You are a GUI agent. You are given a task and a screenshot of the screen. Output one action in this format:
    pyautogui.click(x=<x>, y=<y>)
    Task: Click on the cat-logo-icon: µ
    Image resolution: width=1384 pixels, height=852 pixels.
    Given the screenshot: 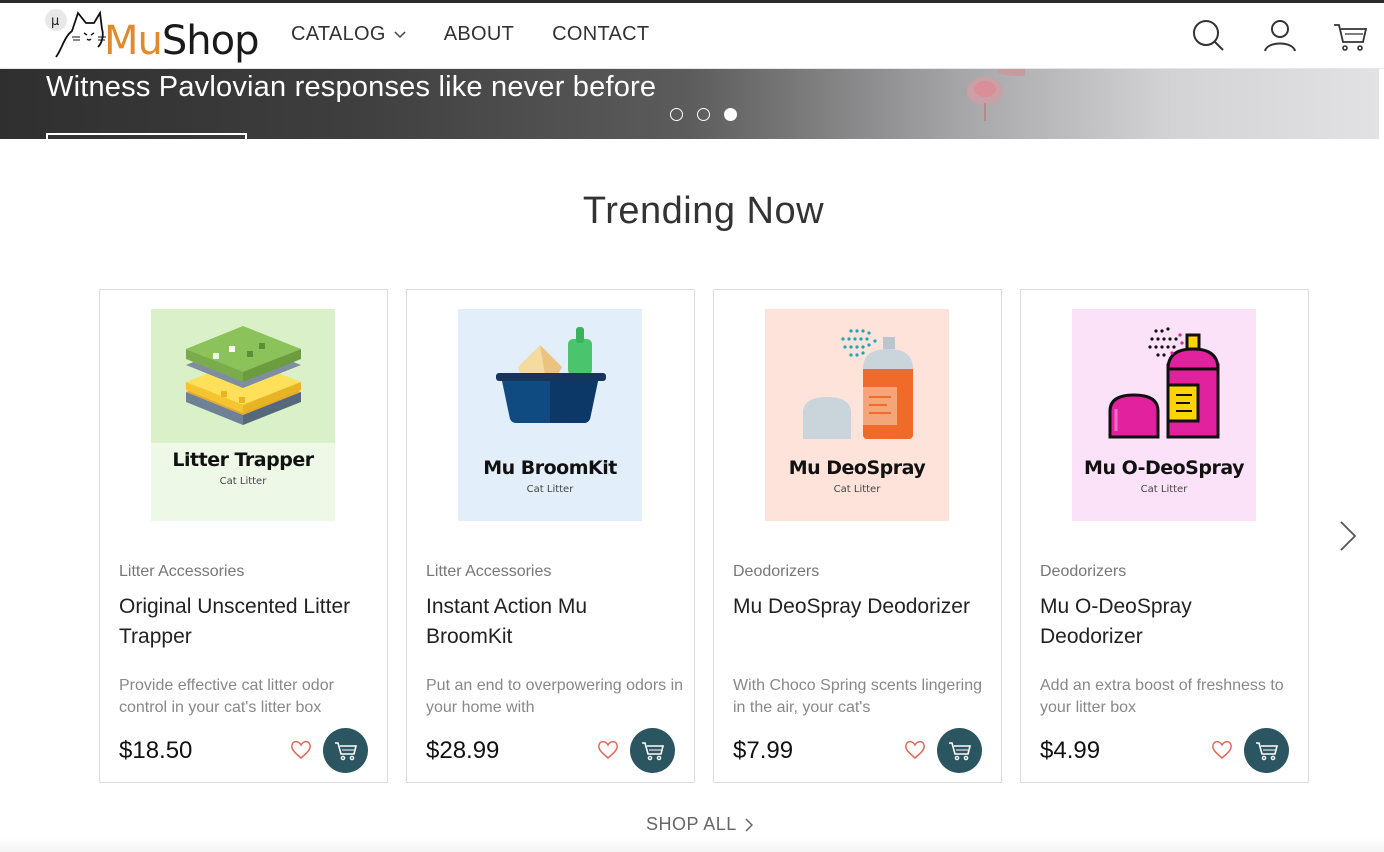 What is the action you would take?
    pyautogui.click(x=75, y=33)
    